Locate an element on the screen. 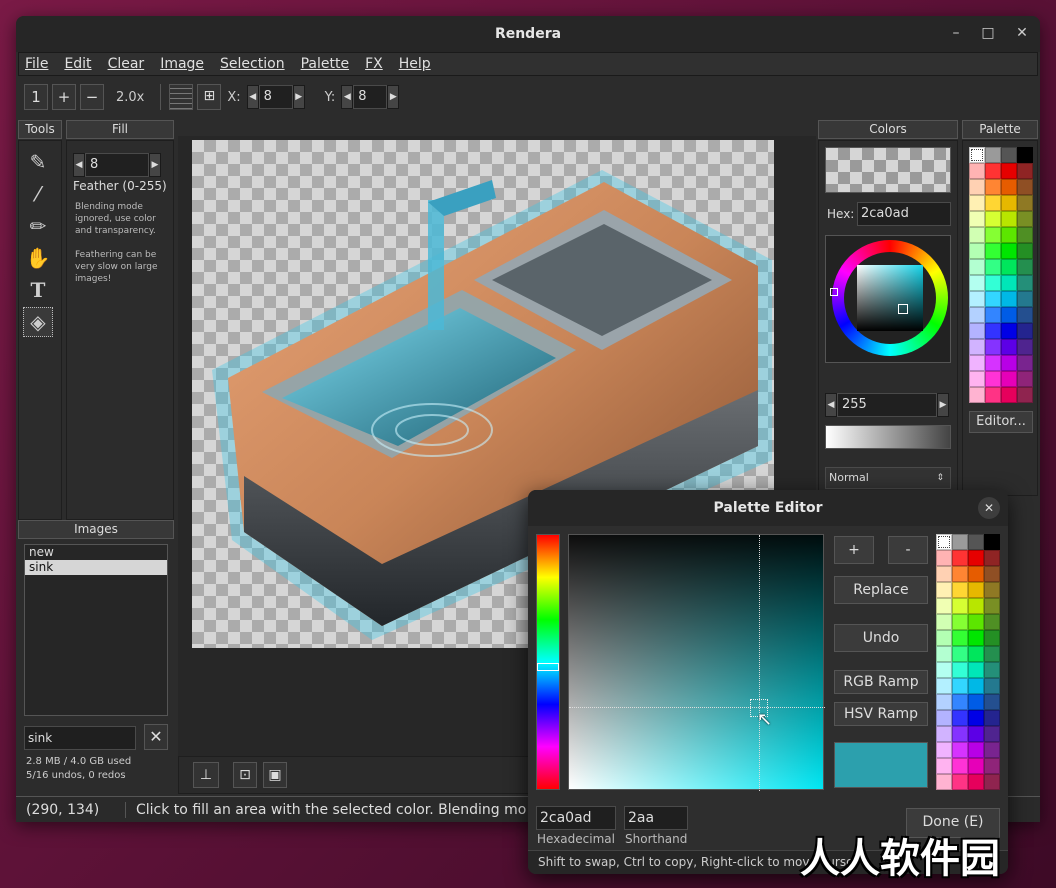 The height and width of the screenshot is (888, 1056). stamp-icon: ⊥ is located at coordinates (206, 775).